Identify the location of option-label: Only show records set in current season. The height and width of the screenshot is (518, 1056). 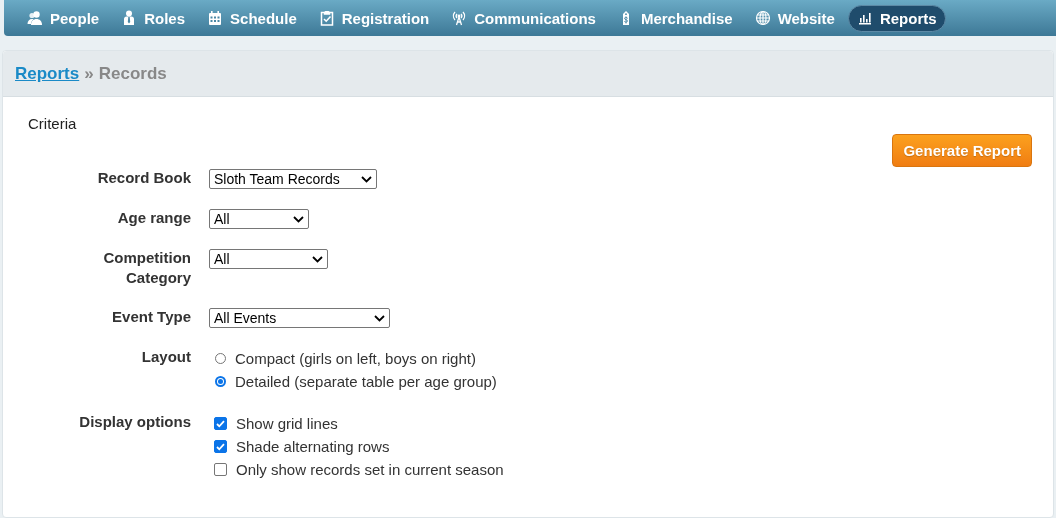
(370, 469).